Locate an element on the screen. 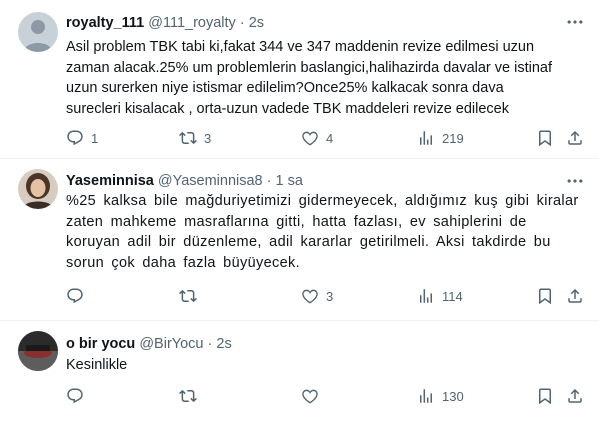 This screenshot has width=599, height=425. like-count: 3 is located at coordinates (330, 296).